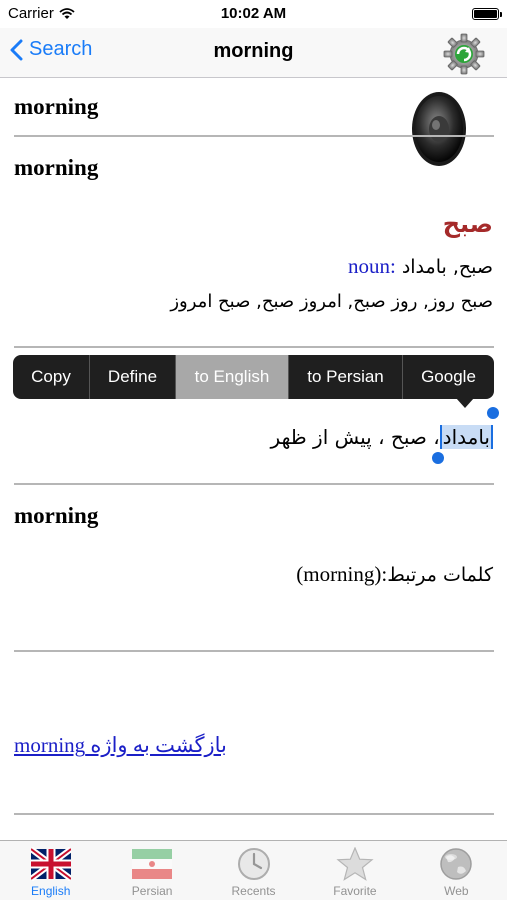 The height and width of the screenshot is (900, 507). I want to click on star-icon, so click(355, 864).